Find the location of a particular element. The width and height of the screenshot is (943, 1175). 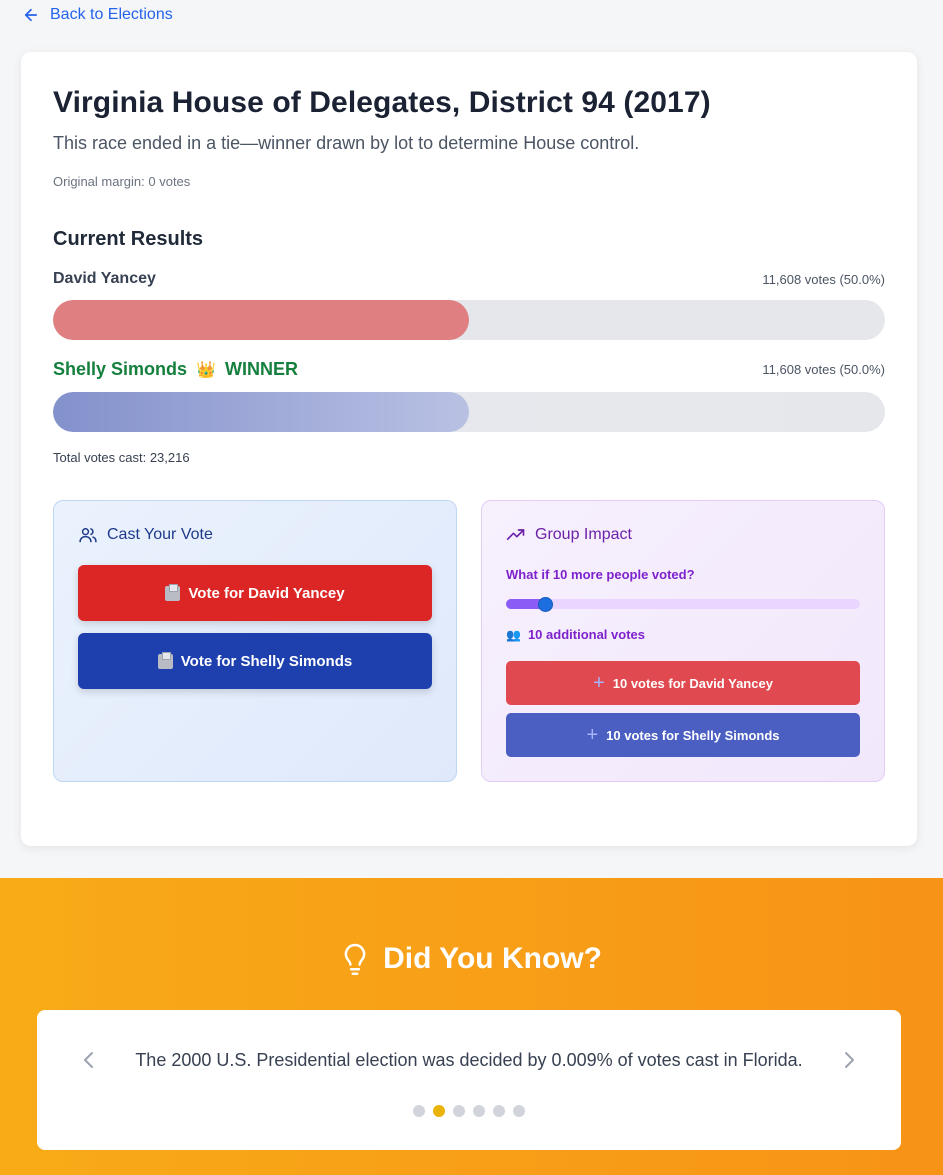

group-button-label: 10 votes for David Yancey is located at coordinates (692, 683).